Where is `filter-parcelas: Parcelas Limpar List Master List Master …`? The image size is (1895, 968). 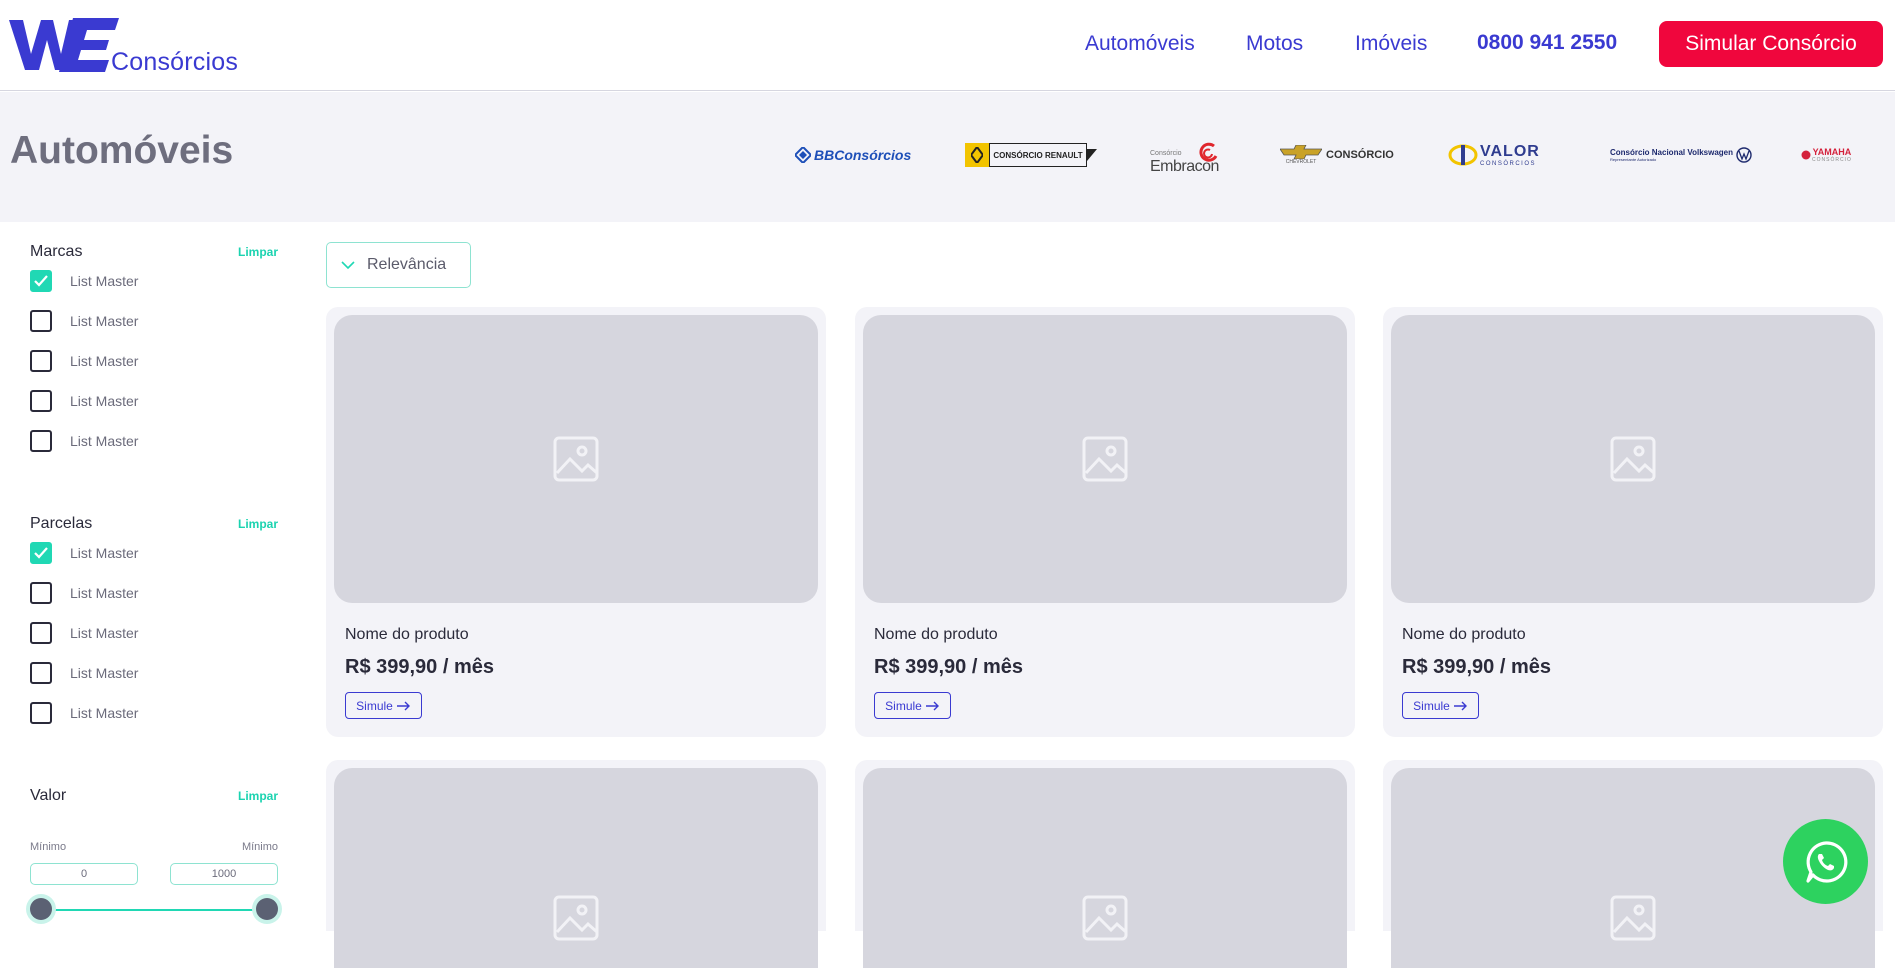
filter-parcelas: Parcelas Limpar List Master List Master … is located at coordinates (154, 624).